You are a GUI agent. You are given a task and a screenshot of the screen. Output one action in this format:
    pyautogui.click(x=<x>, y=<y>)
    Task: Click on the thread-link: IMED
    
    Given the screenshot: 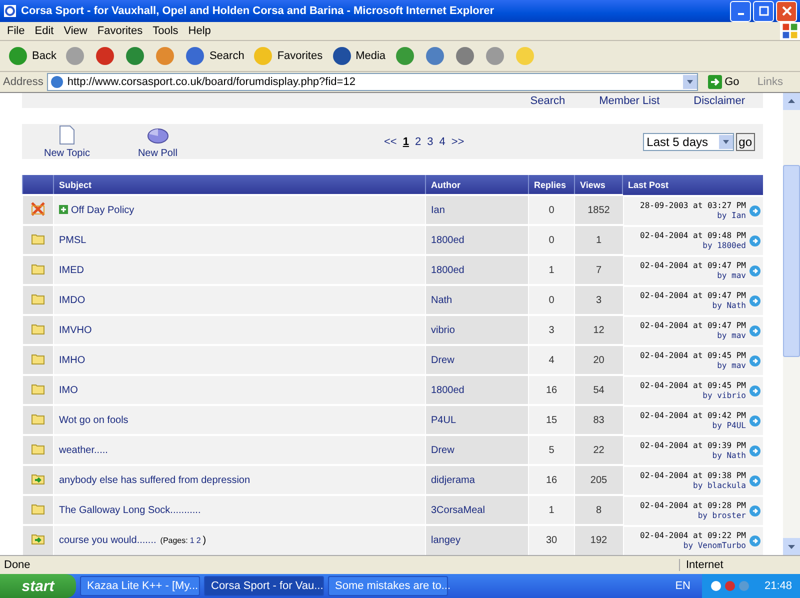 What is the action you would take?
    pyautogui.click(x=71, y=270)
    